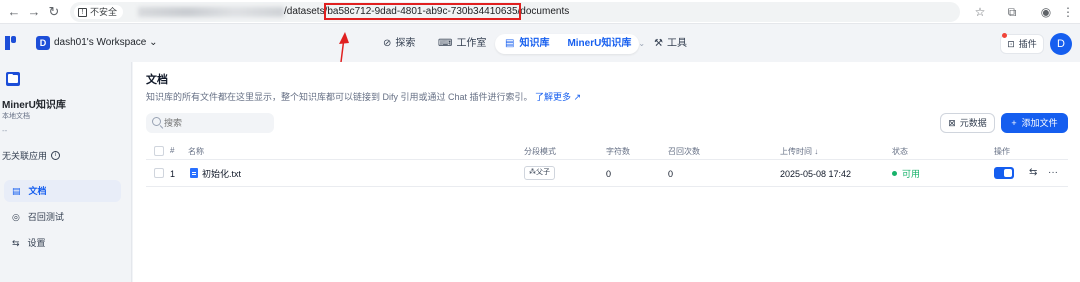 The width and height of the screenshot is (1080, 282). Describe the element at coordinates (196, 151) in the screenshot. I see `column-name: 名称` at that location.